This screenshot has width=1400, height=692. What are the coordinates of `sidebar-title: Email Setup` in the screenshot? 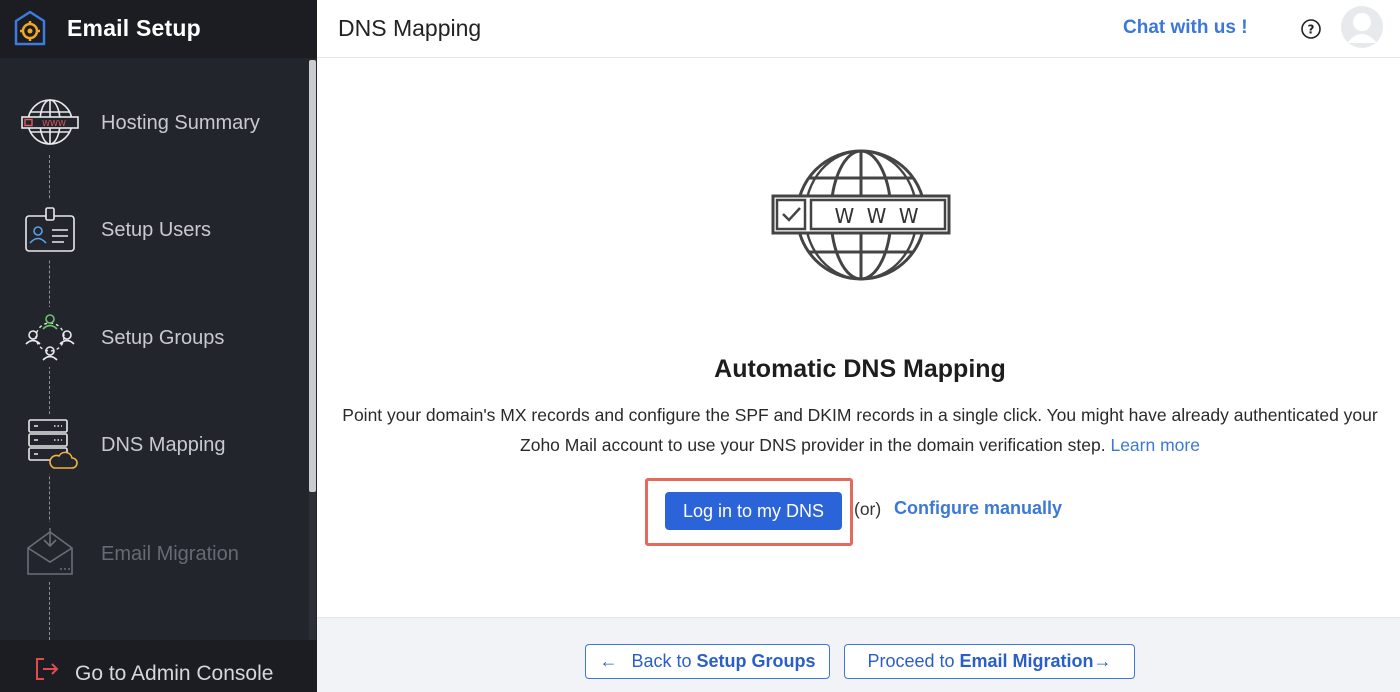 It's located at (134, 28).